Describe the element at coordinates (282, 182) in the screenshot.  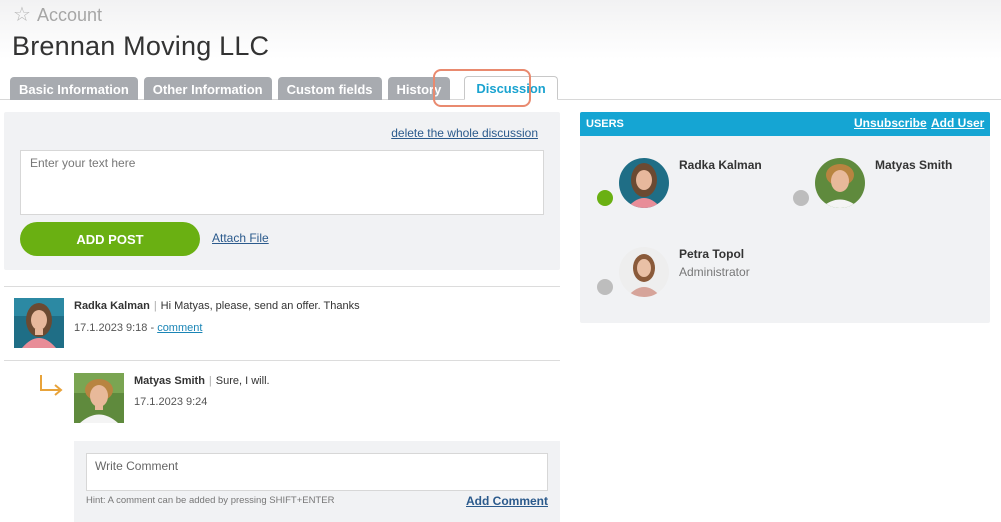
I see `post-text-input: Enter your text here` at that location.